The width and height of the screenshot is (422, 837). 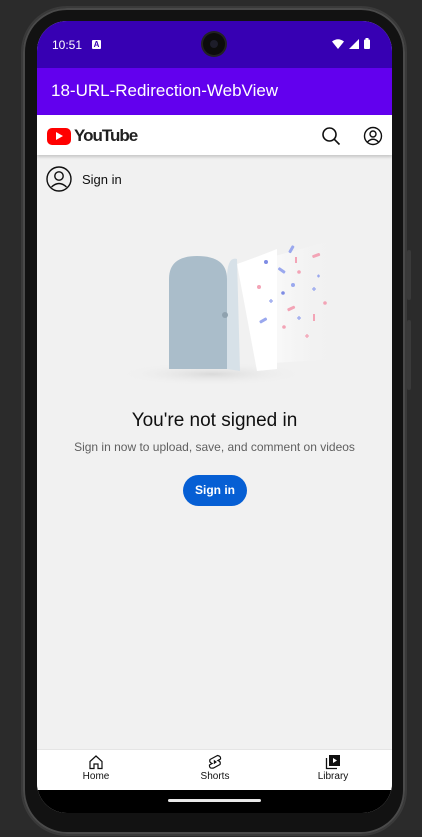 What do you see at coordinates (59, 179) in the screenshot?
I see `account-circle-icon` at bounding box center [59, 179].